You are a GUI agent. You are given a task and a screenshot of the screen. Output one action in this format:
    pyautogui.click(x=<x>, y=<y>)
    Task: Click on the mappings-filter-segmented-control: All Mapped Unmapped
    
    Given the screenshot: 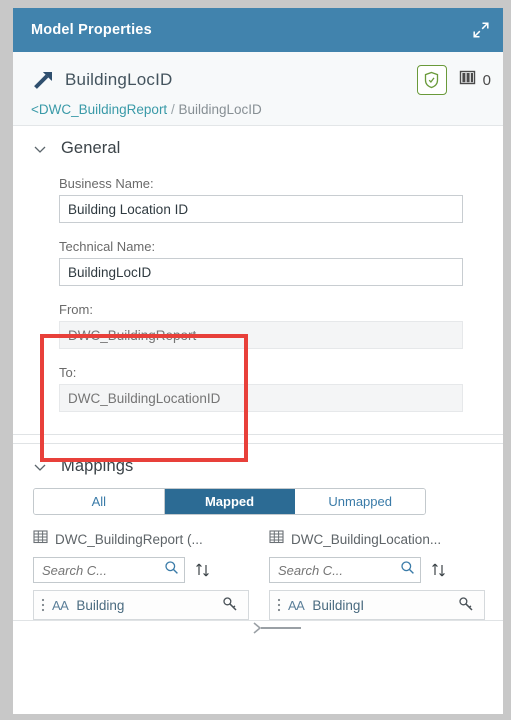 What is the action you would take?
    pyautogui.click(x=229, y=501)
    